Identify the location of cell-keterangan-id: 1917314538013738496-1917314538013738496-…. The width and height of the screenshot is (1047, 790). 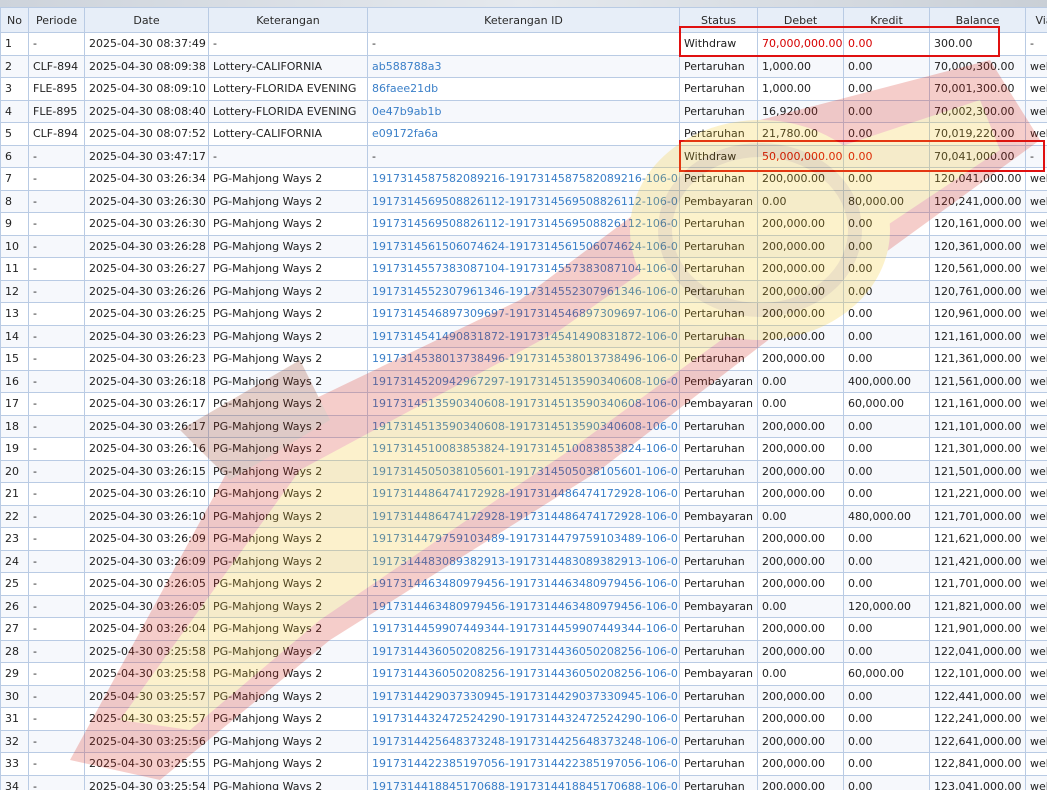
(523, 359).